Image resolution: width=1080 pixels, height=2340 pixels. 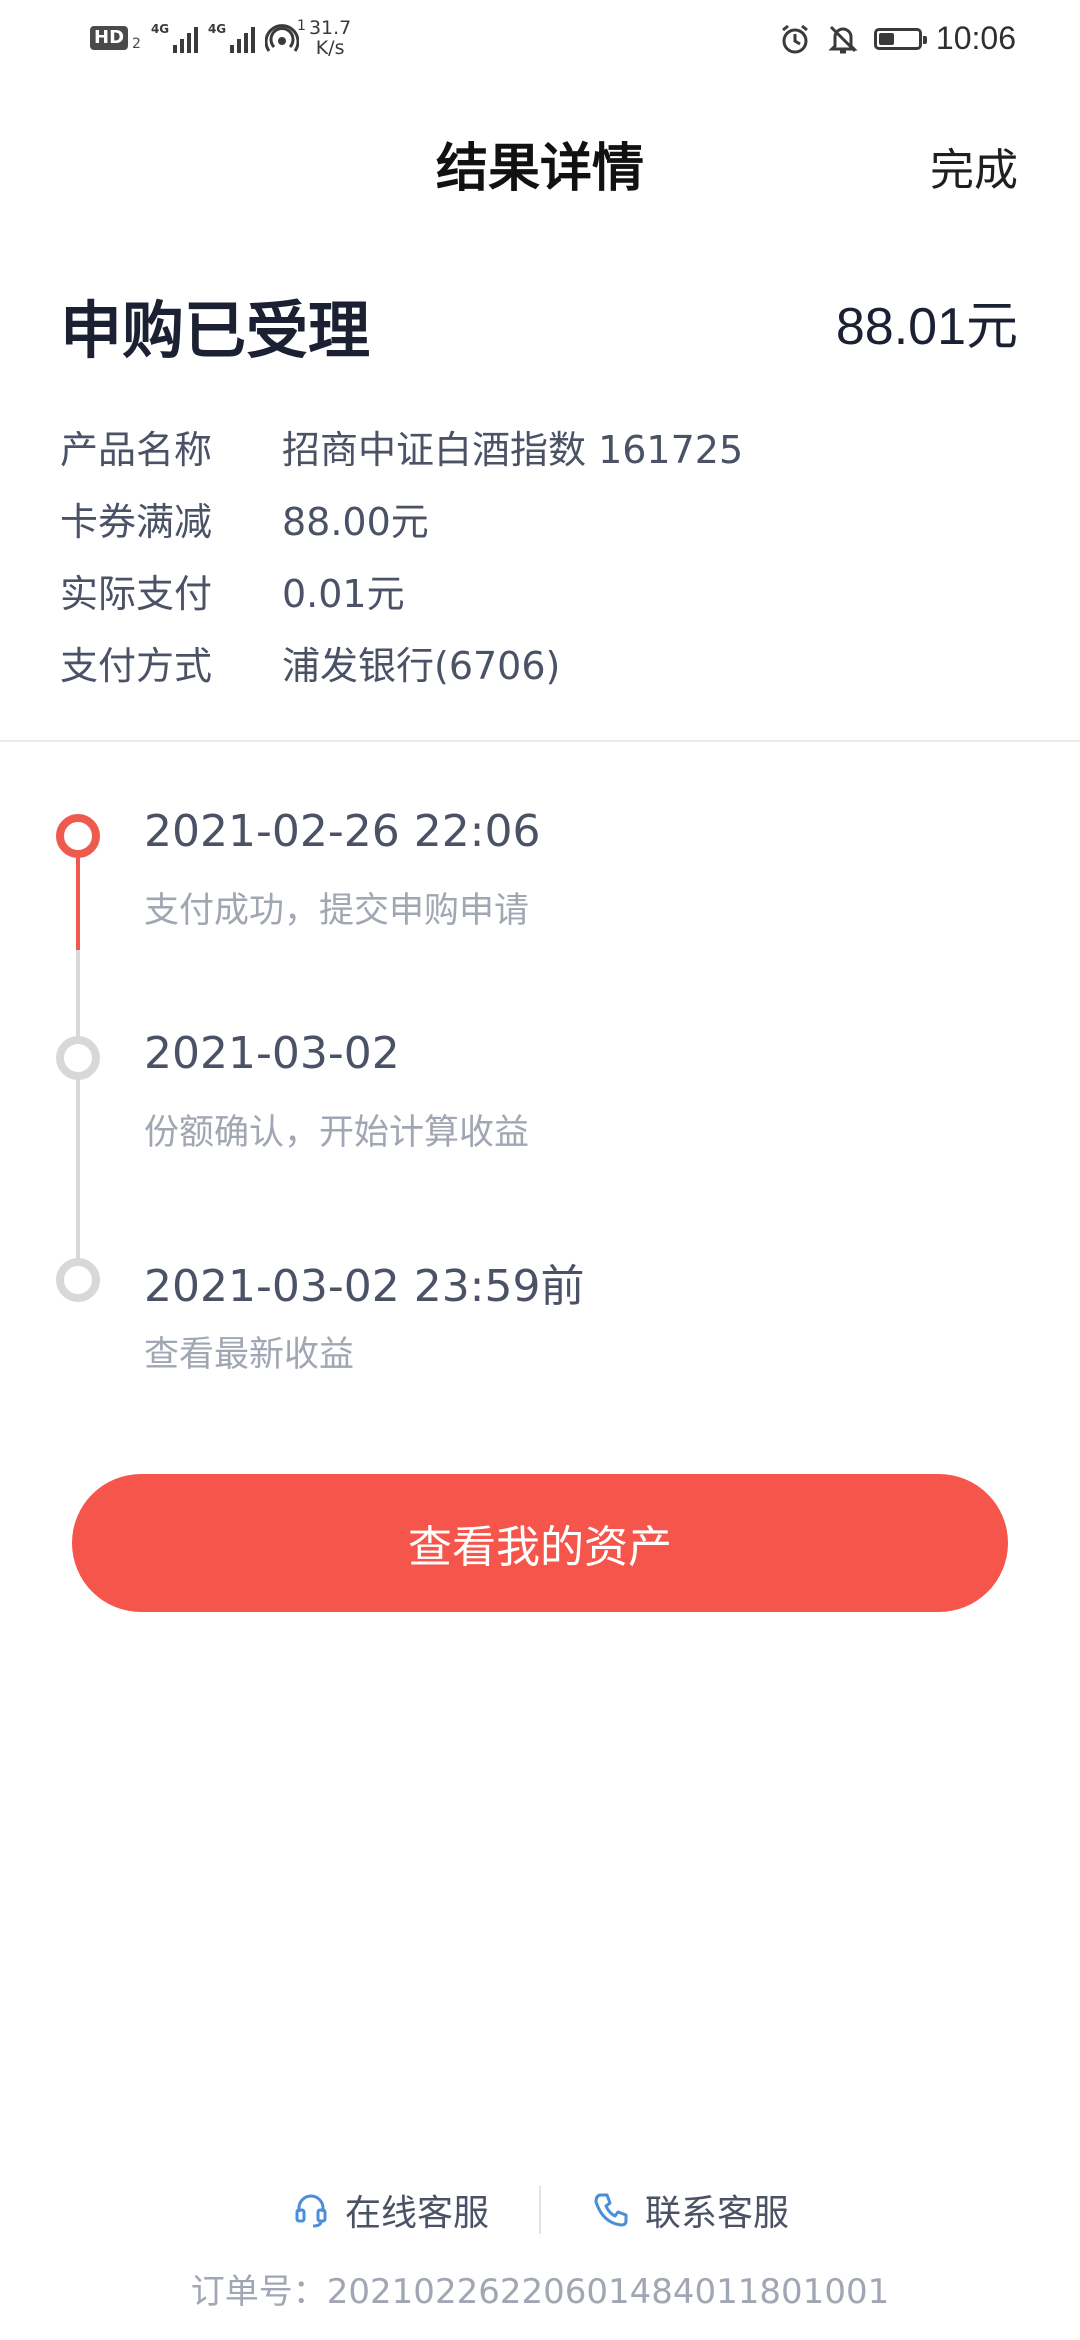 I want to click on headset-icon, so click(x=311, y=2211).